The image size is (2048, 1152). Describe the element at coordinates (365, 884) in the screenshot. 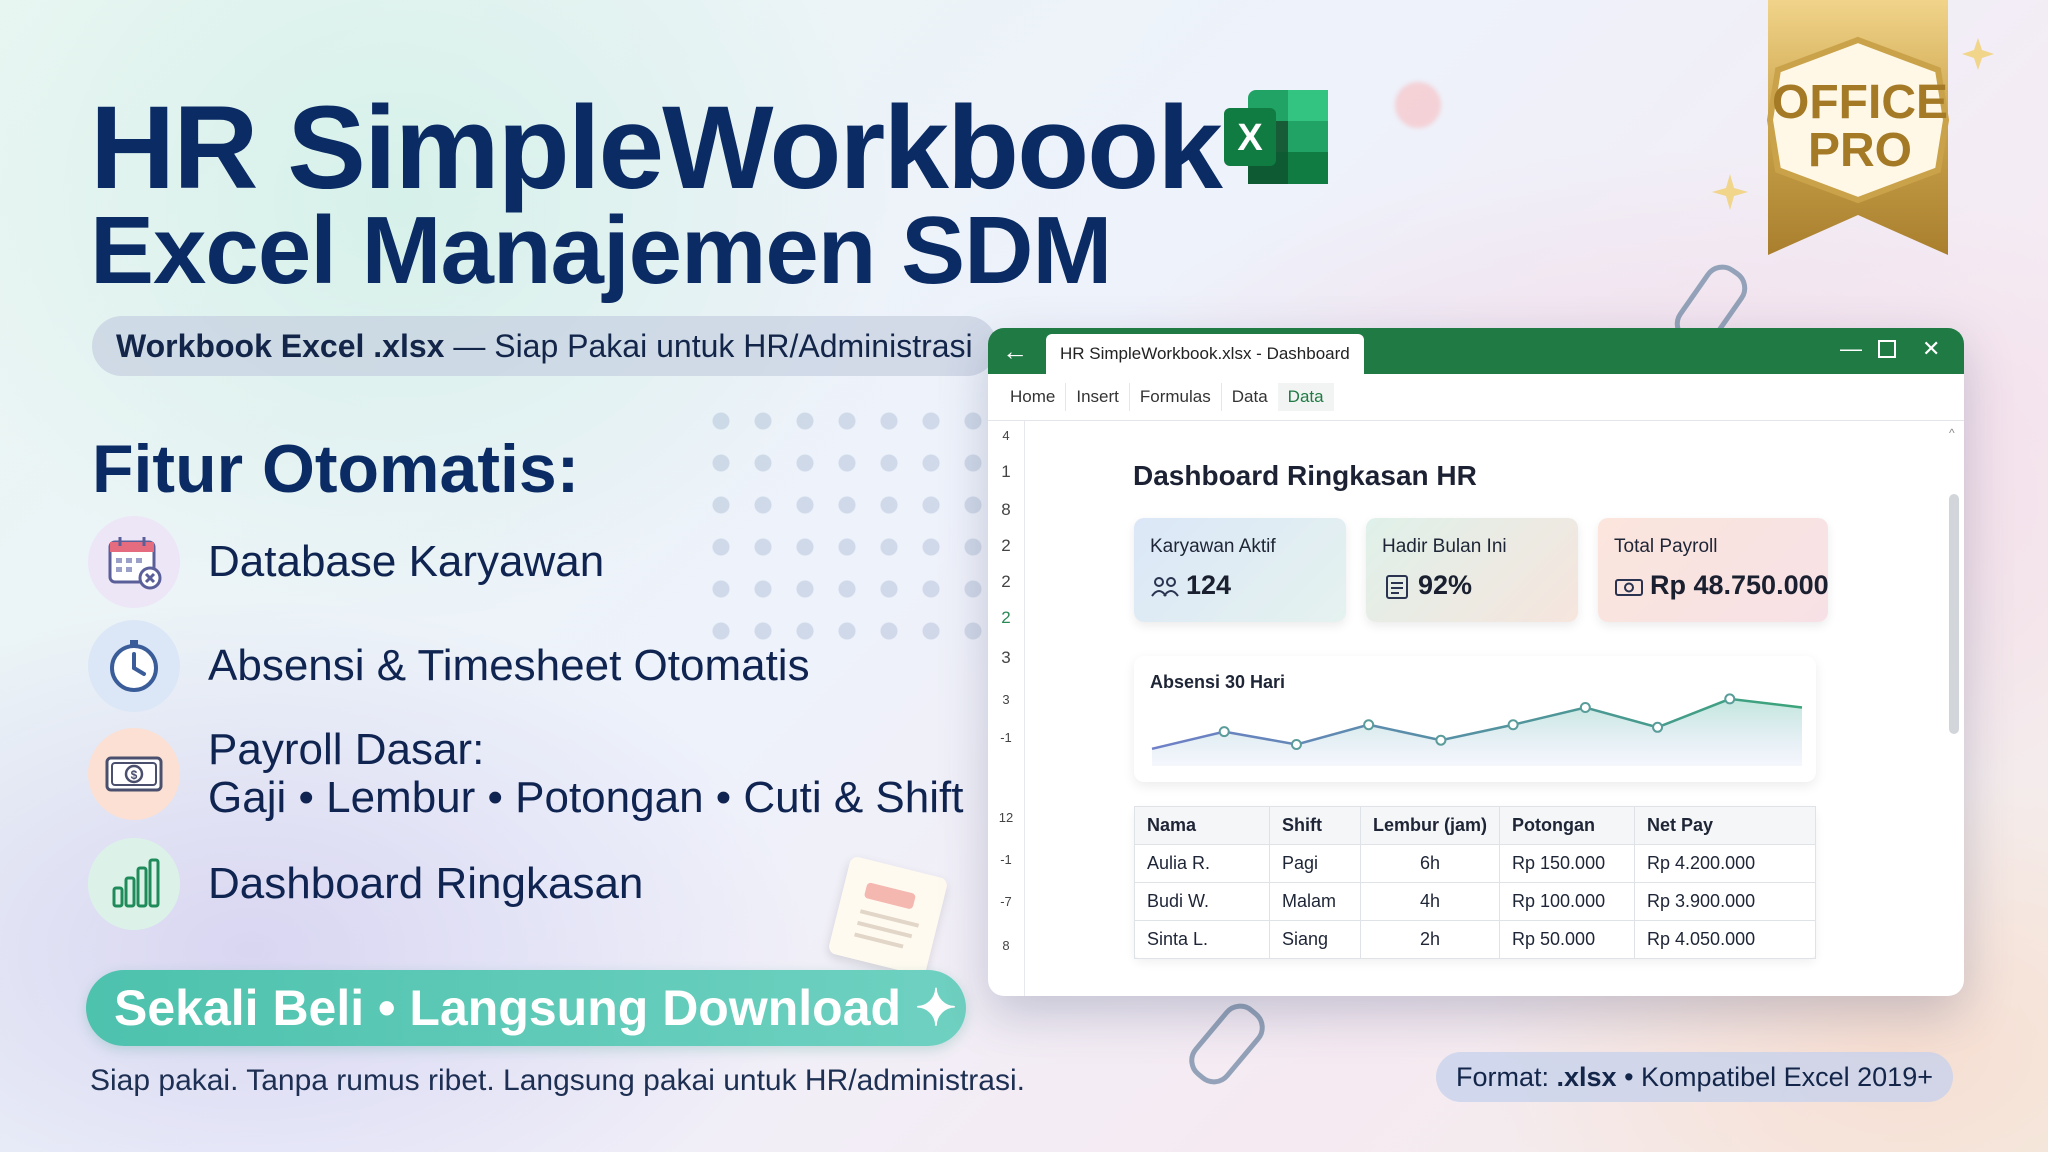

I see `feature-item: Dashboard Ringkasan` at that location.